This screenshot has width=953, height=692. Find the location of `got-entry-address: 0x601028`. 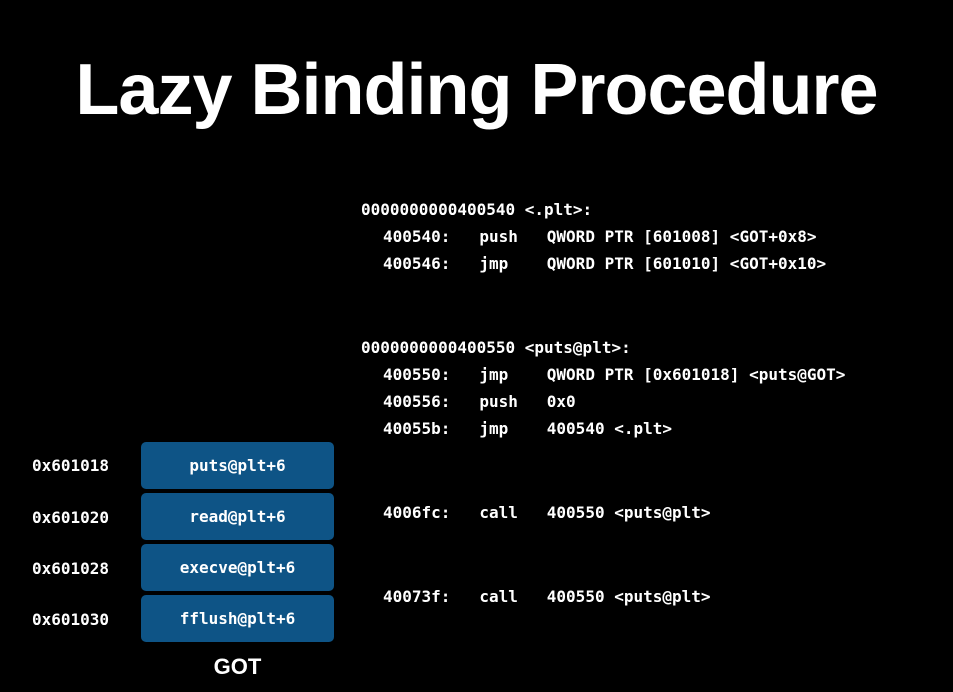

got-entry-address: 0x601028 is located at coordinates (71, 568).